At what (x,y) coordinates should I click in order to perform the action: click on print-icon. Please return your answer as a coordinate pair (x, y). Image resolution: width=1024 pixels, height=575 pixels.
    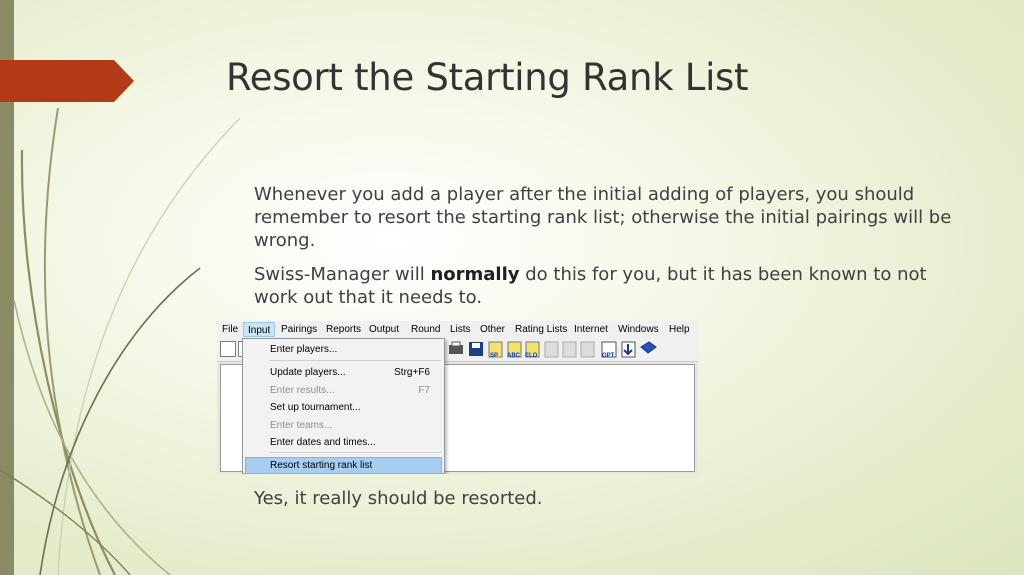
    Looking at the image, I should click on (456, 347).